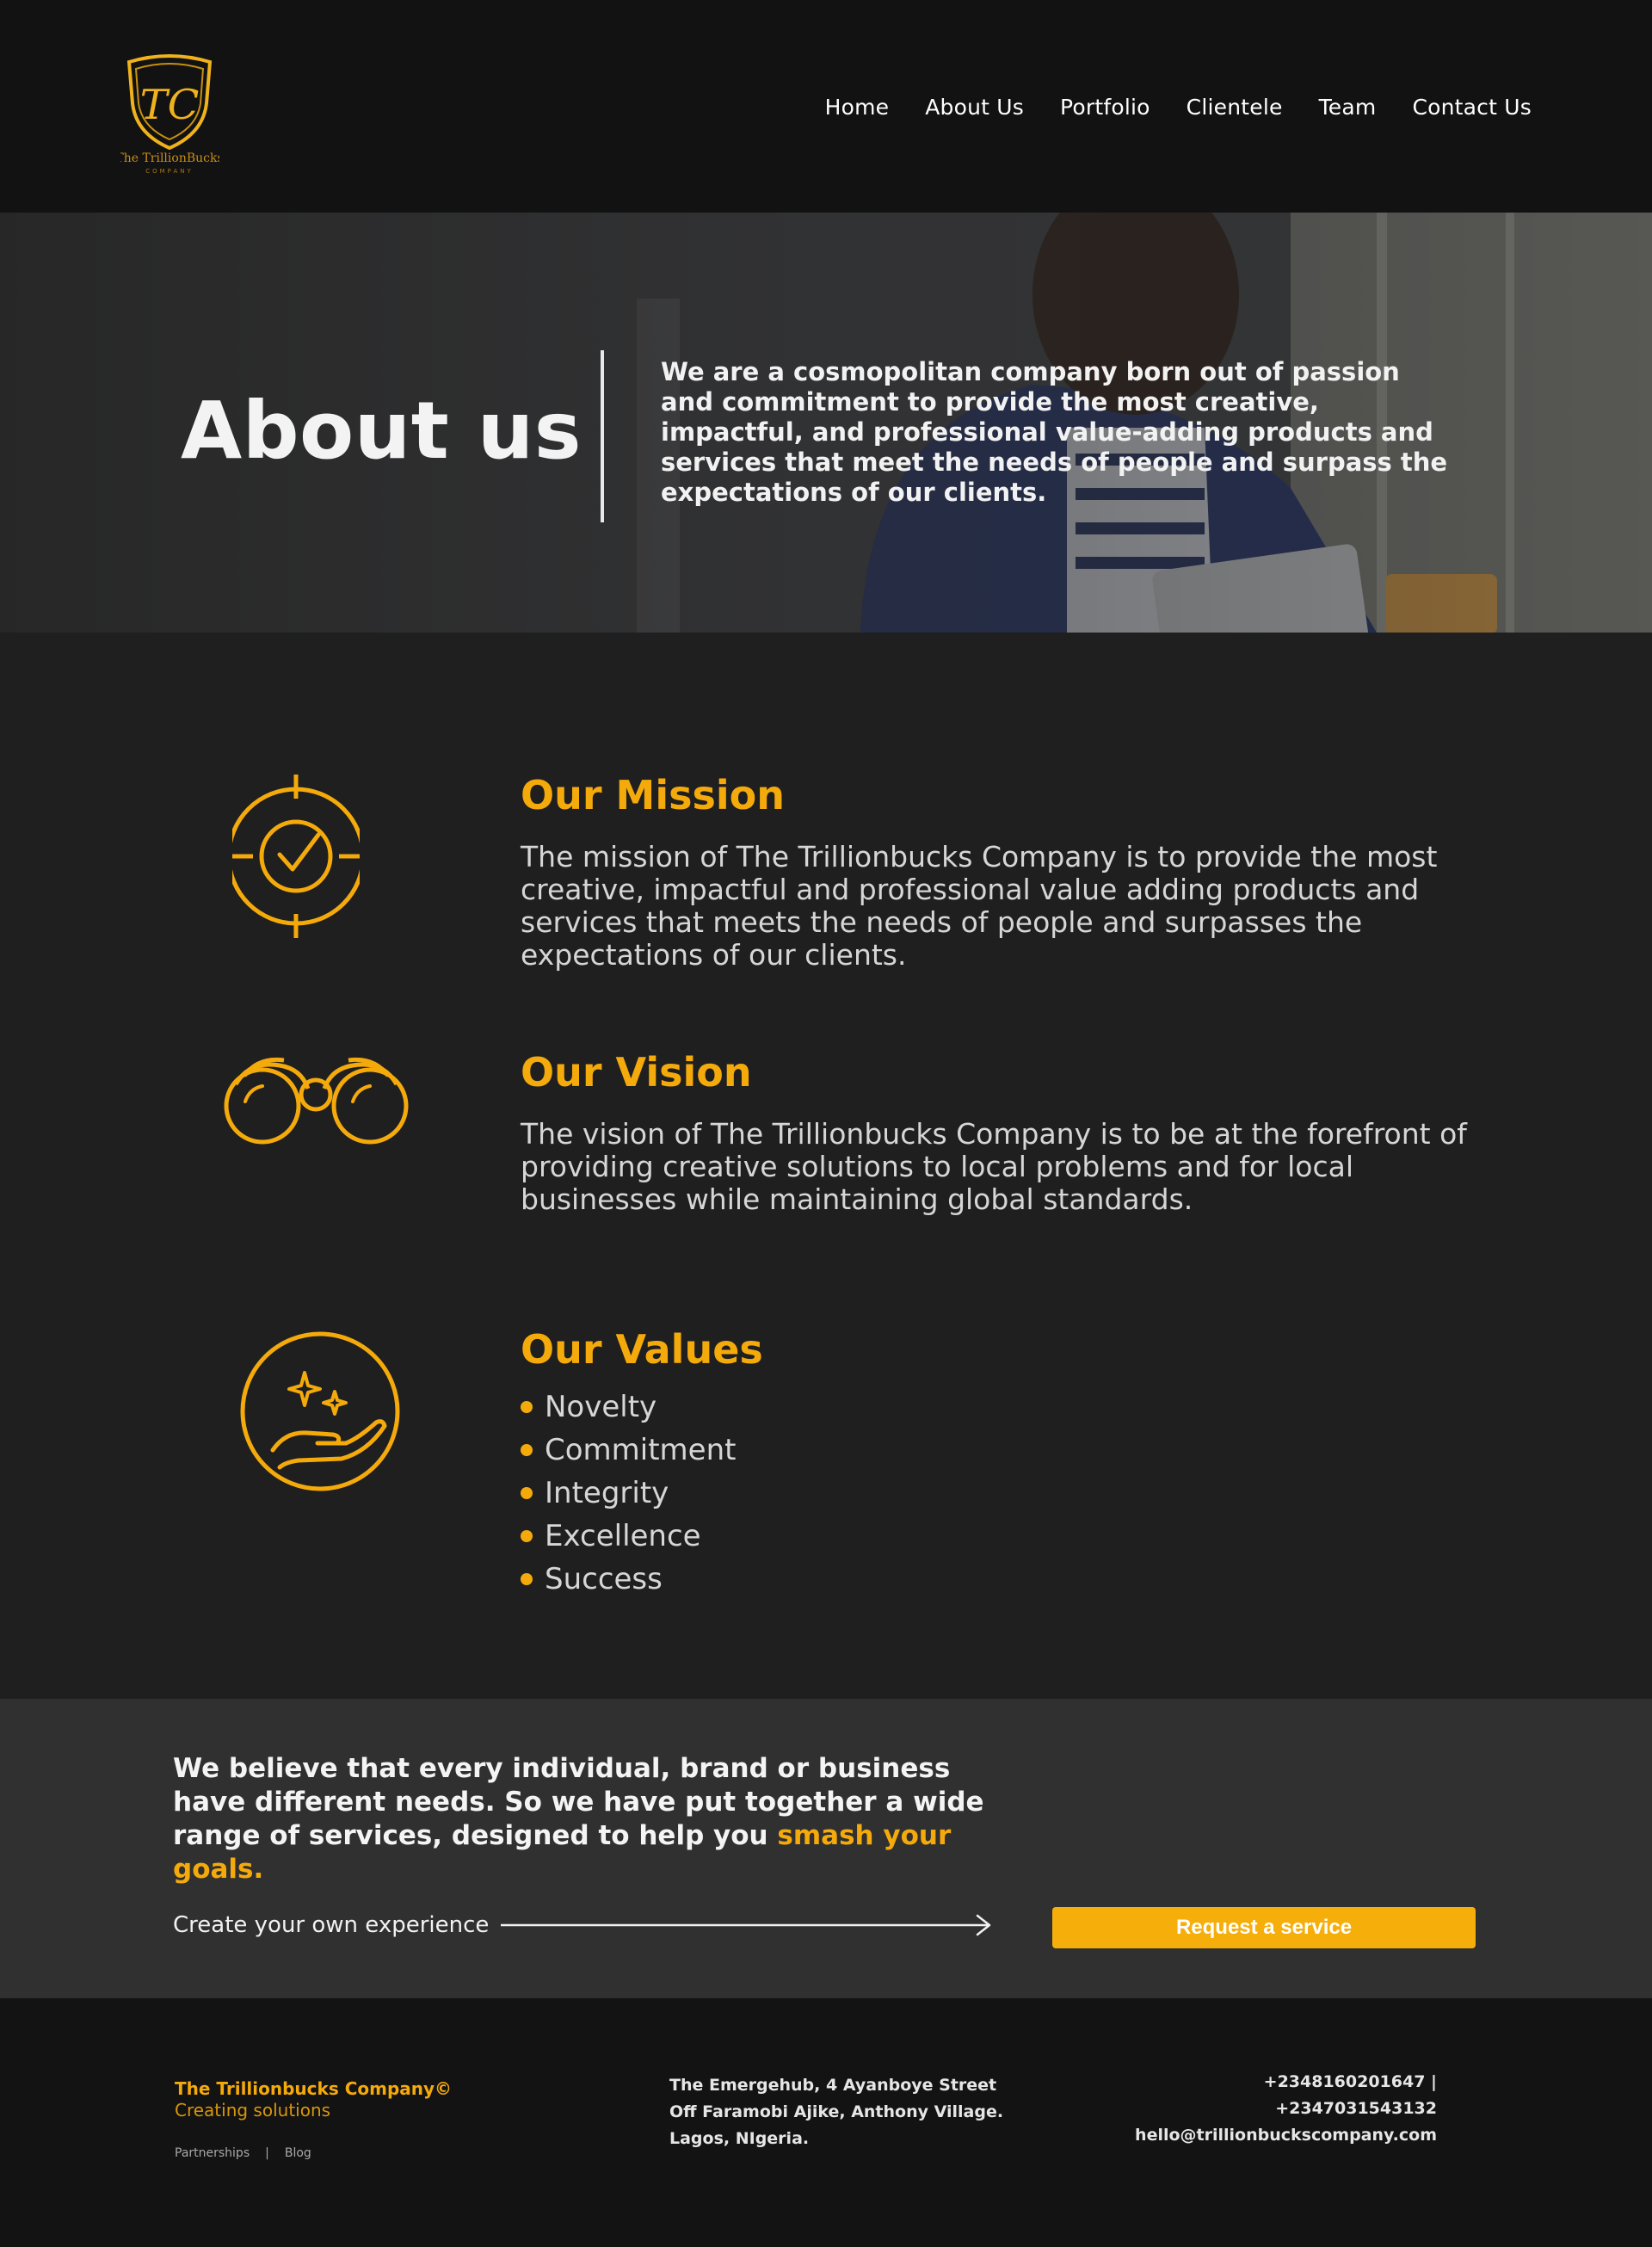 This screenshot has width=1652, height=2247. I want to click on cta-label: Create your own experience, so click(331, 1925).